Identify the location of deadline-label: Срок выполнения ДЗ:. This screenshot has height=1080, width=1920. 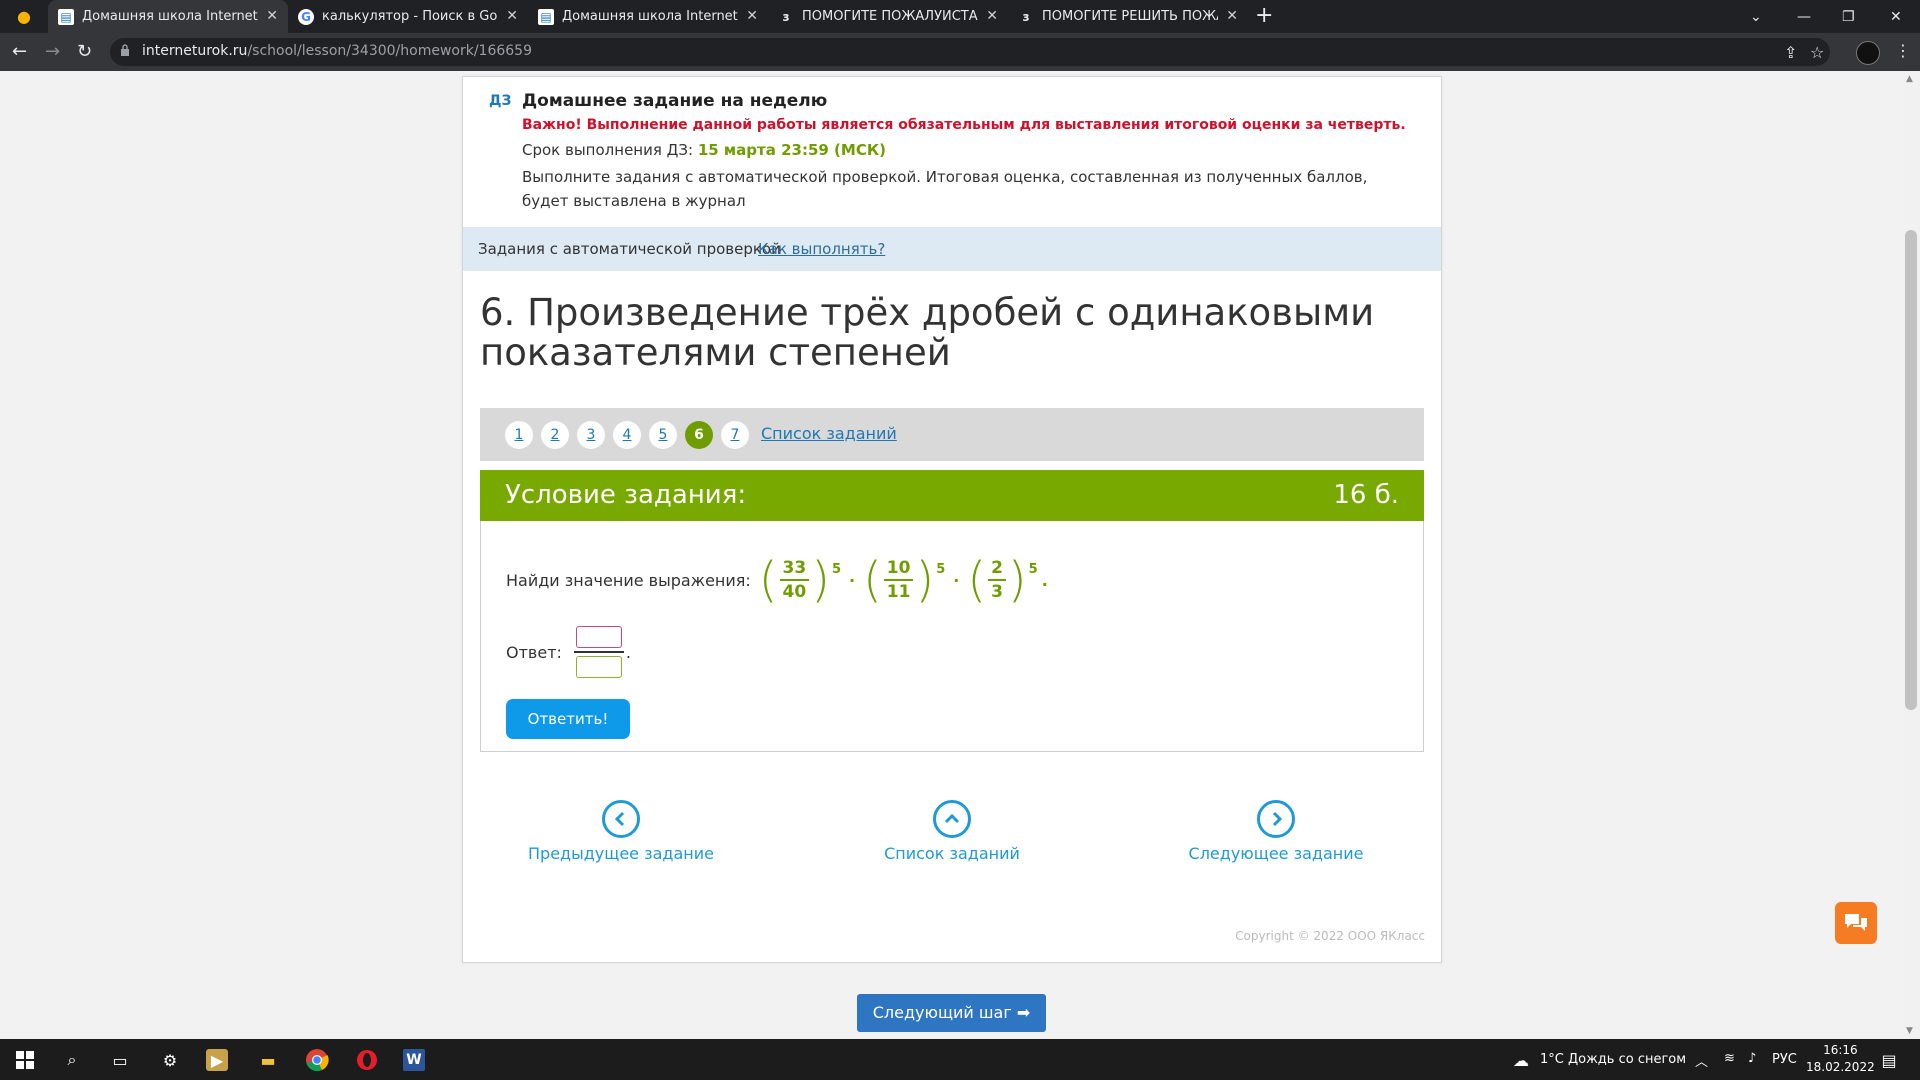
(608, 150).